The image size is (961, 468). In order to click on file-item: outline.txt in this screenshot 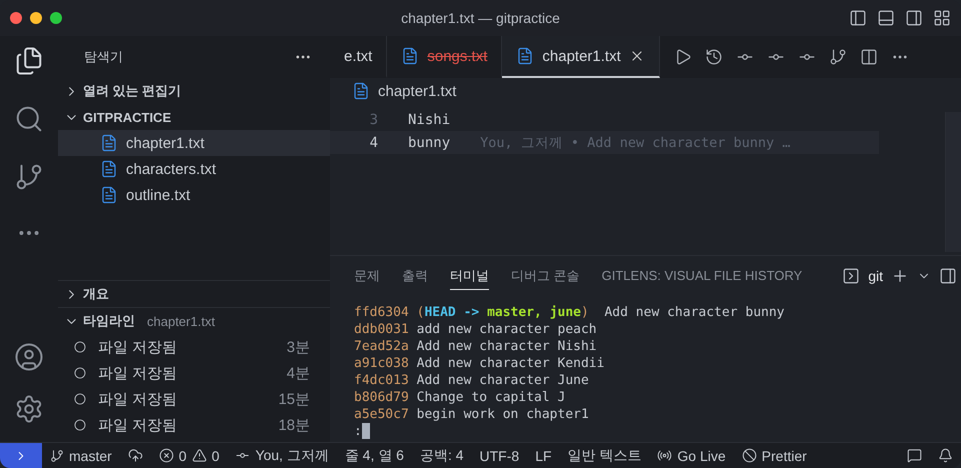, I will do `click(194, 195)`.